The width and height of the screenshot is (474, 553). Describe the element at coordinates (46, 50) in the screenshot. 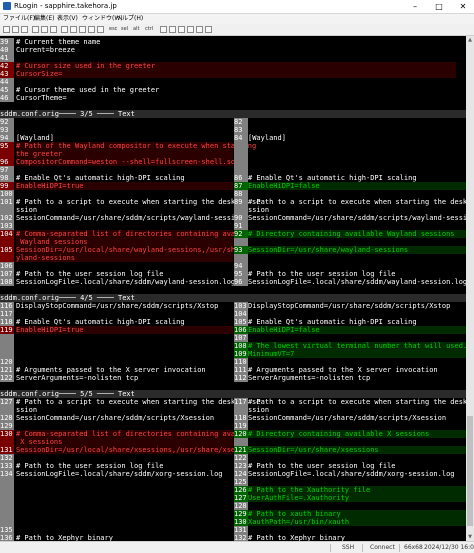

I see `code-text: Current=breeze` at that location.